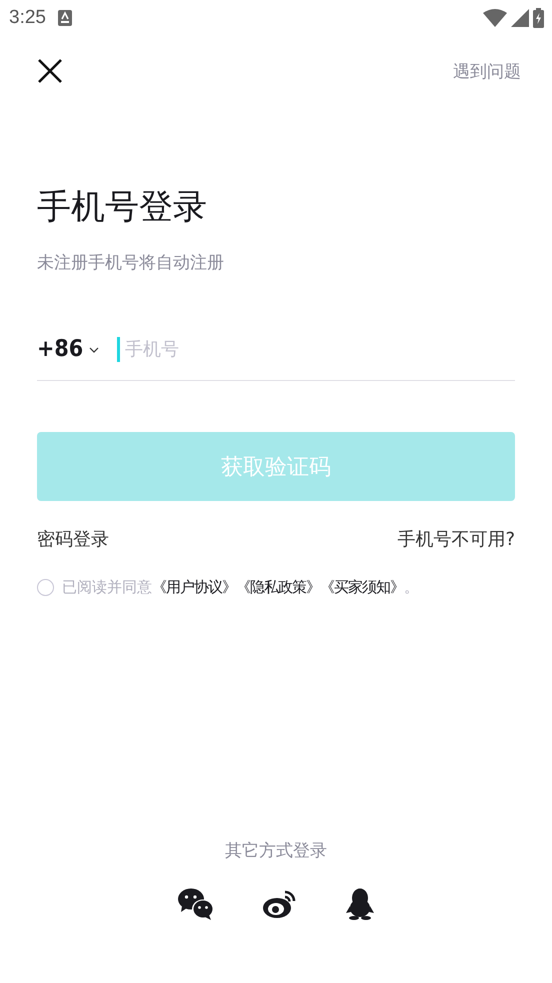  I want to click on eye-with-waves-icon, so click(280, 904).